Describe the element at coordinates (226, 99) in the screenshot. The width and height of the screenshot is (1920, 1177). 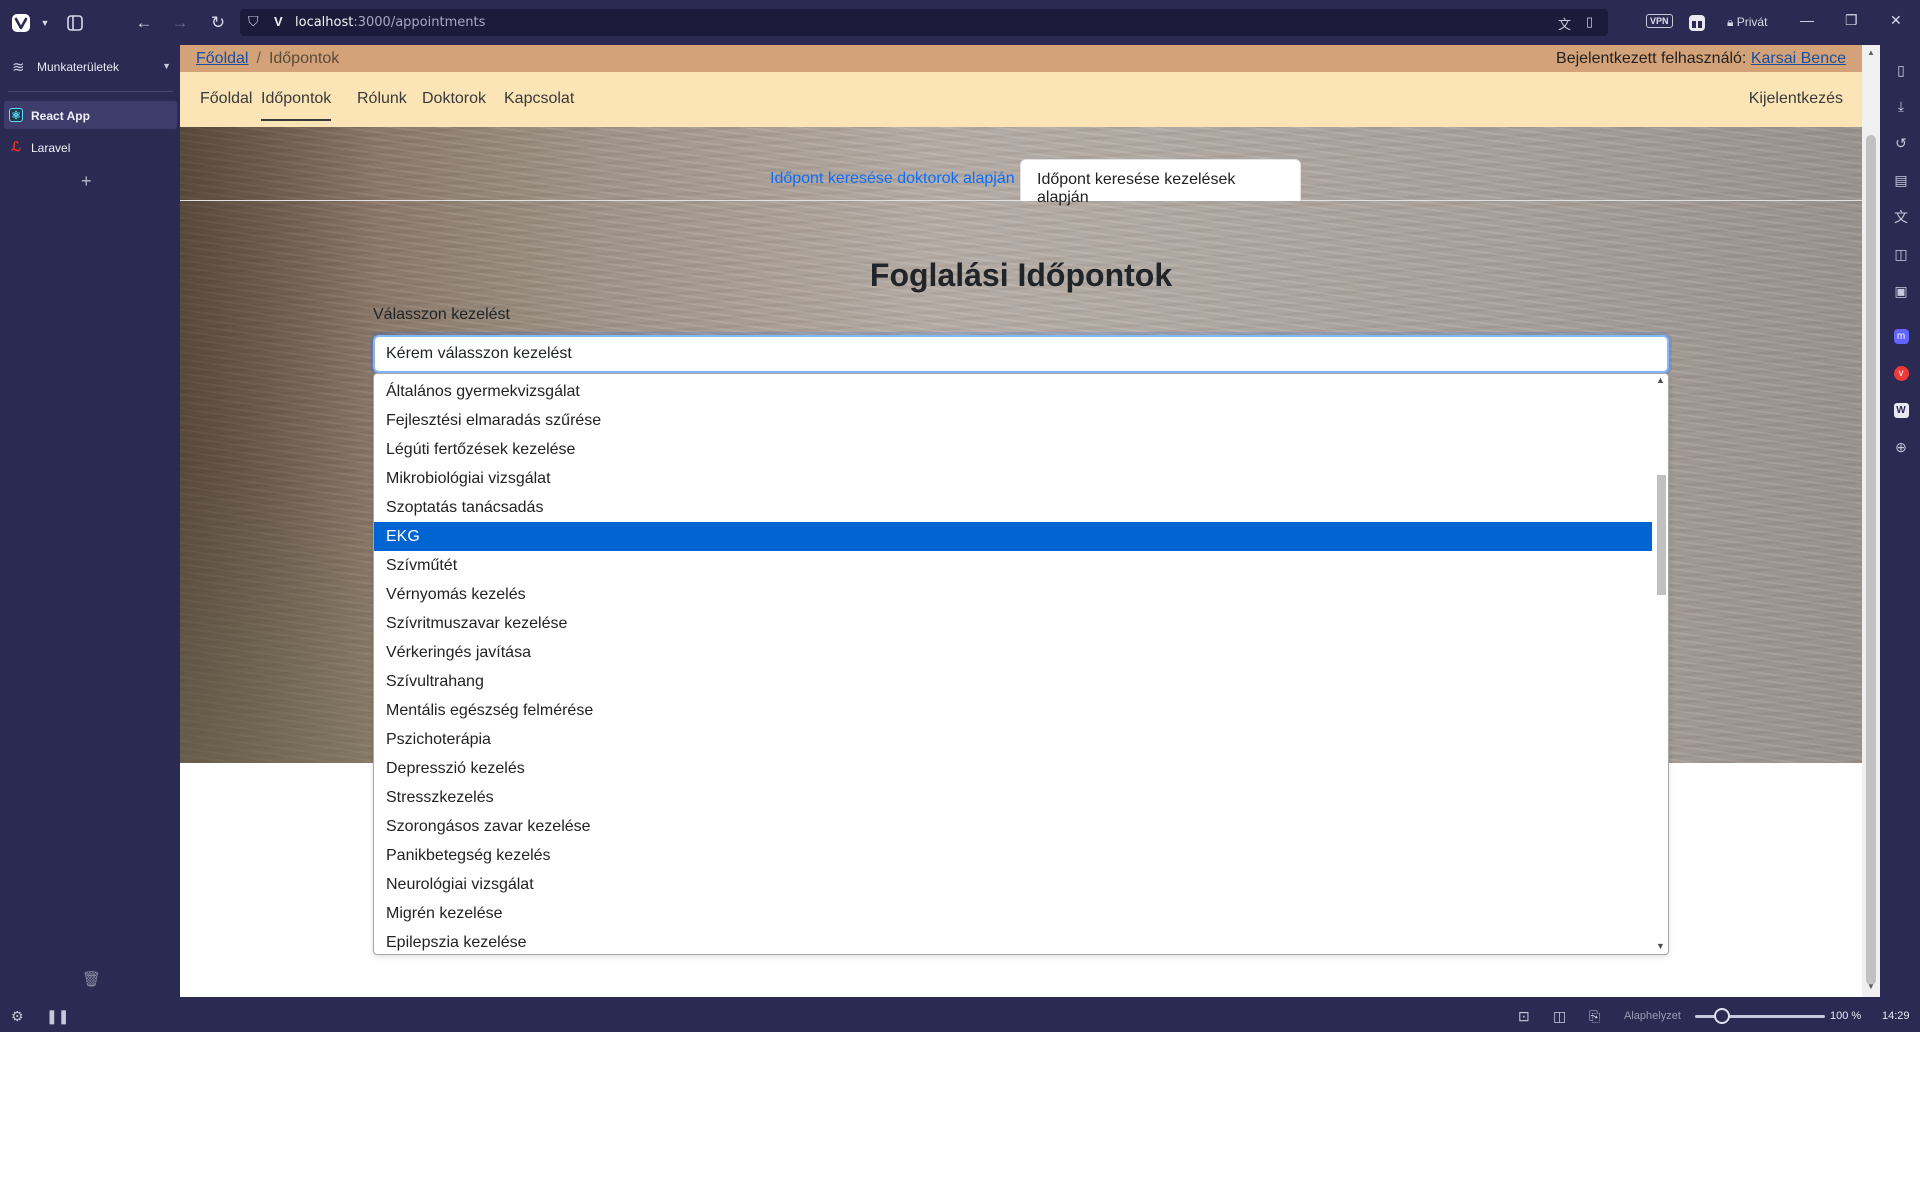
I see `nav-fooldal: Főoldal` at that location.